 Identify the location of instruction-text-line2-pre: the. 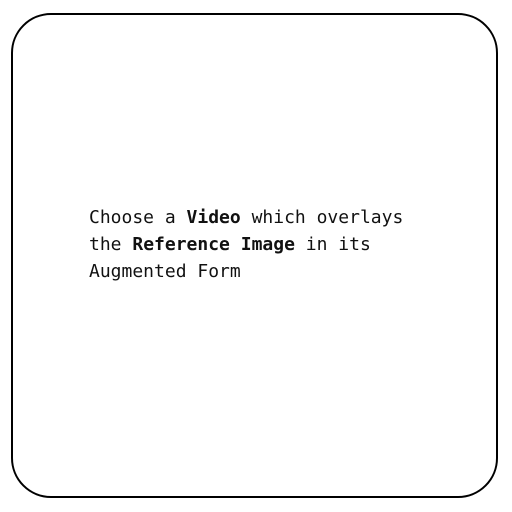
(111, 244).